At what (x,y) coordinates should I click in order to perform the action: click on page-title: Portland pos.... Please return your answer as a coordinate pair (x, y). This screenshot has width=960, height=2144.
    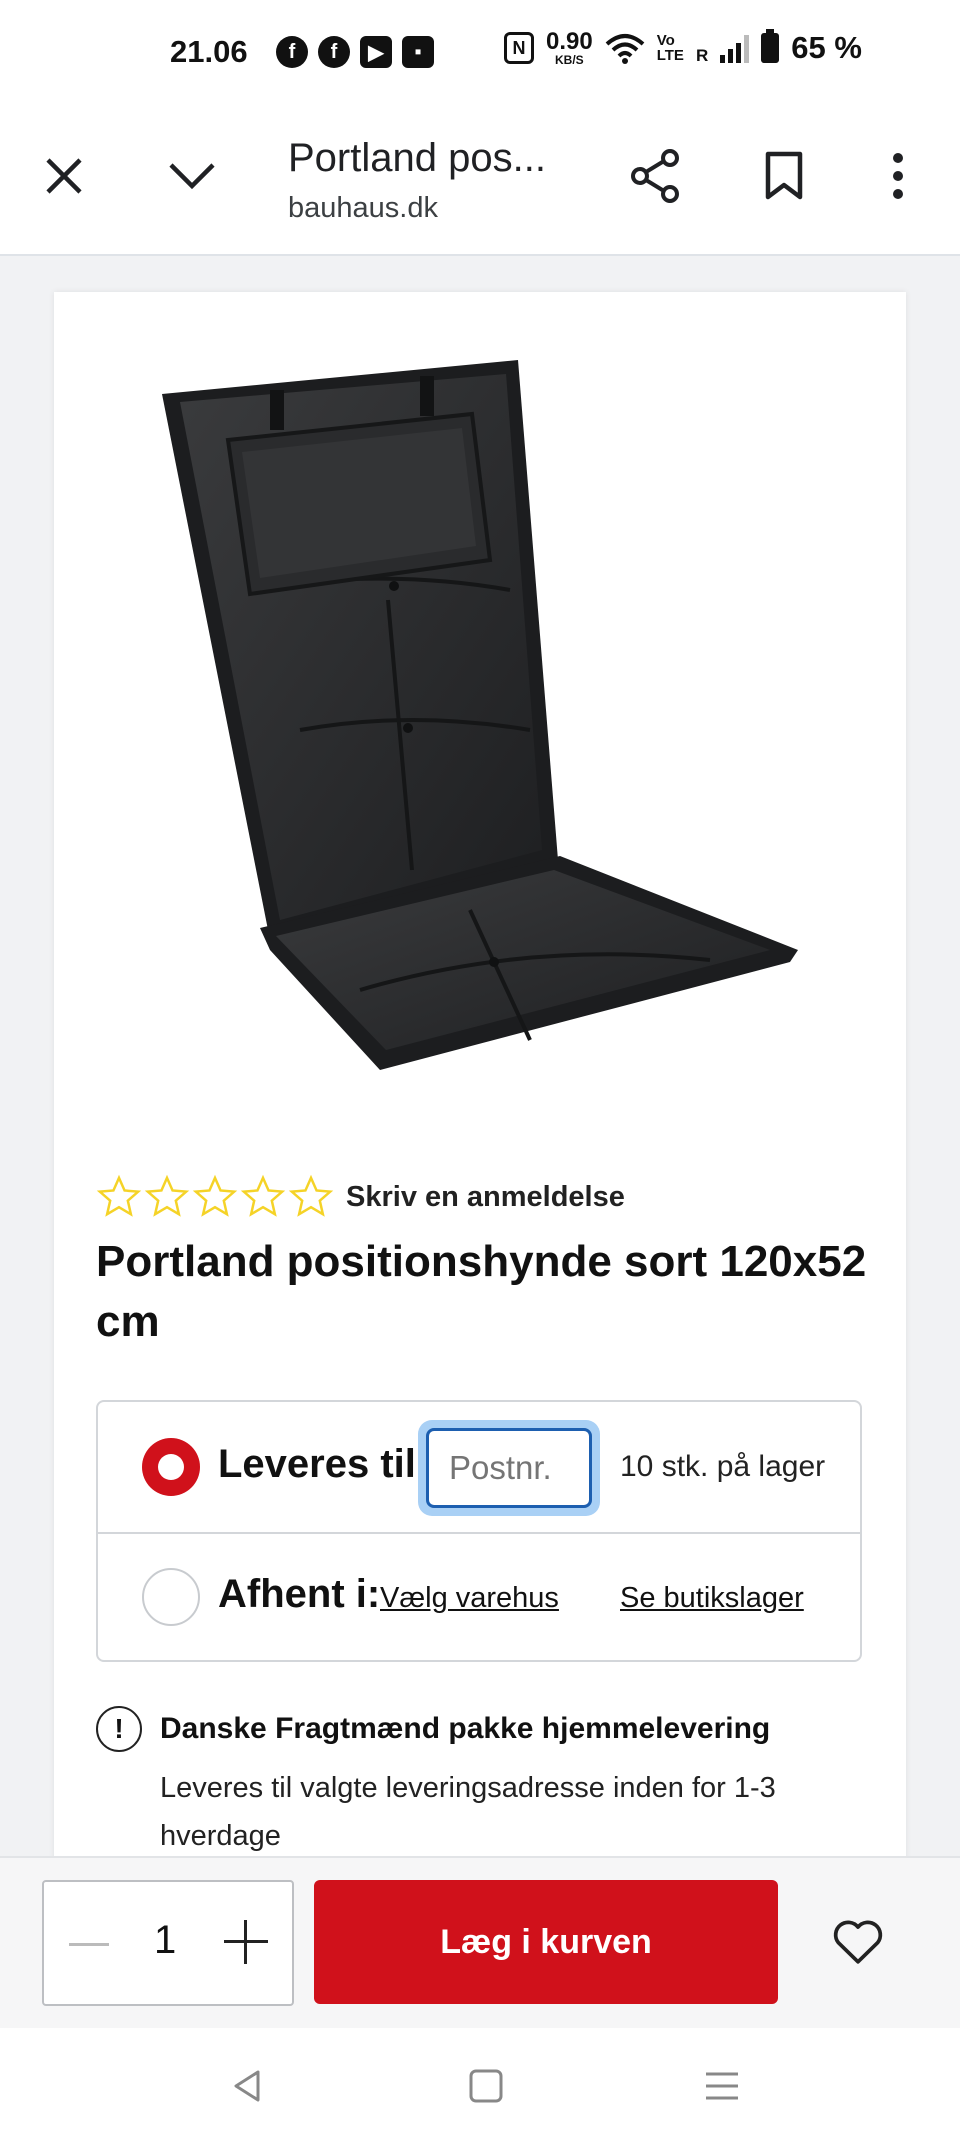
    Looking at the image, I should click on (417, 158).